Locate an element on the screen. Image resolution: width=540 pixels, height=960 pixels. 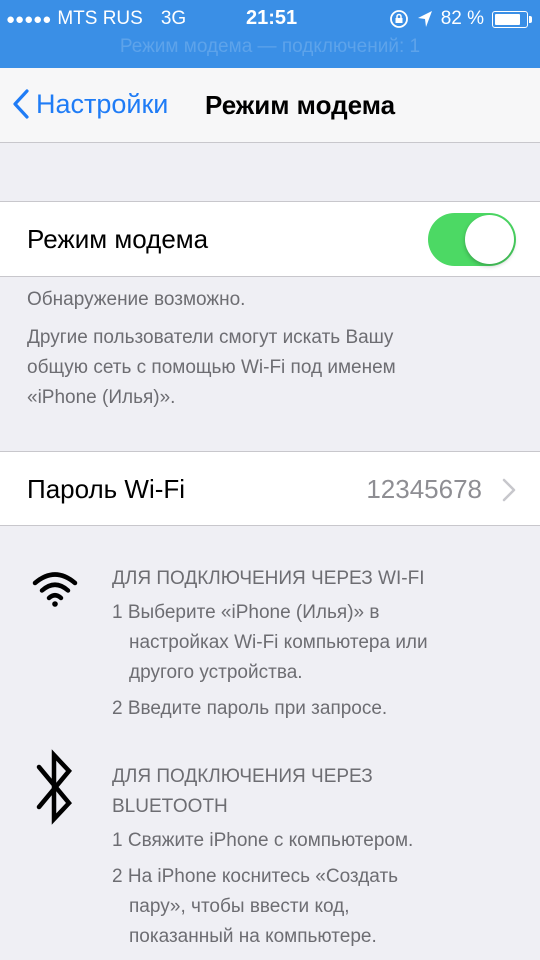
bluetooth-step-1: 1 Свяжите iPhone с компьютером. is located at coordinates (263, 840).